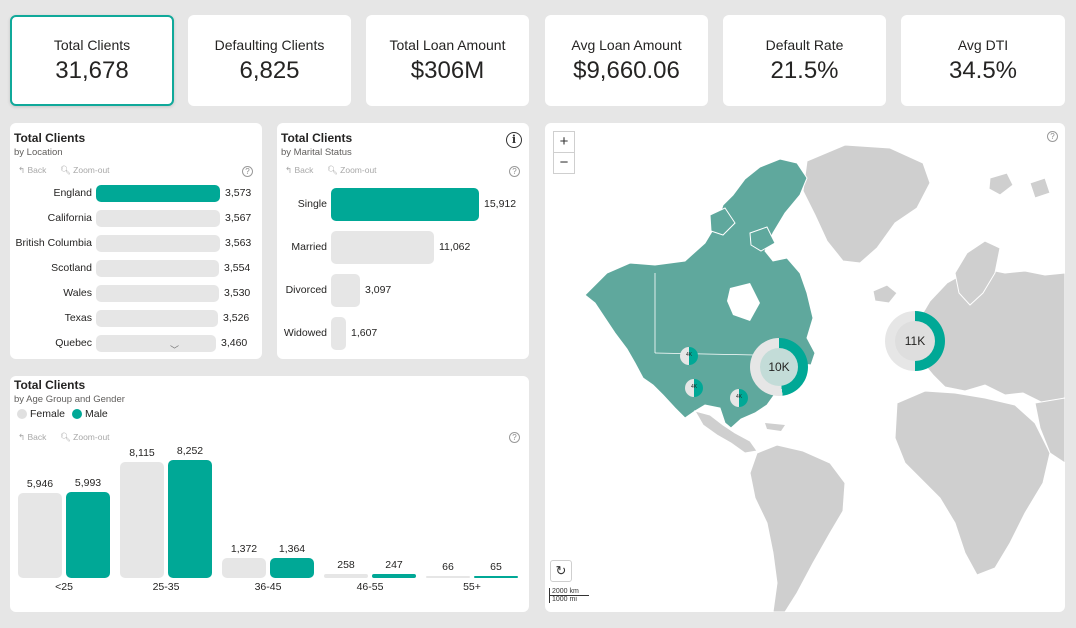  Describe the element at coordinates (88, 483) in the screenshot. I see `age-male-value: 5,993` at that location.